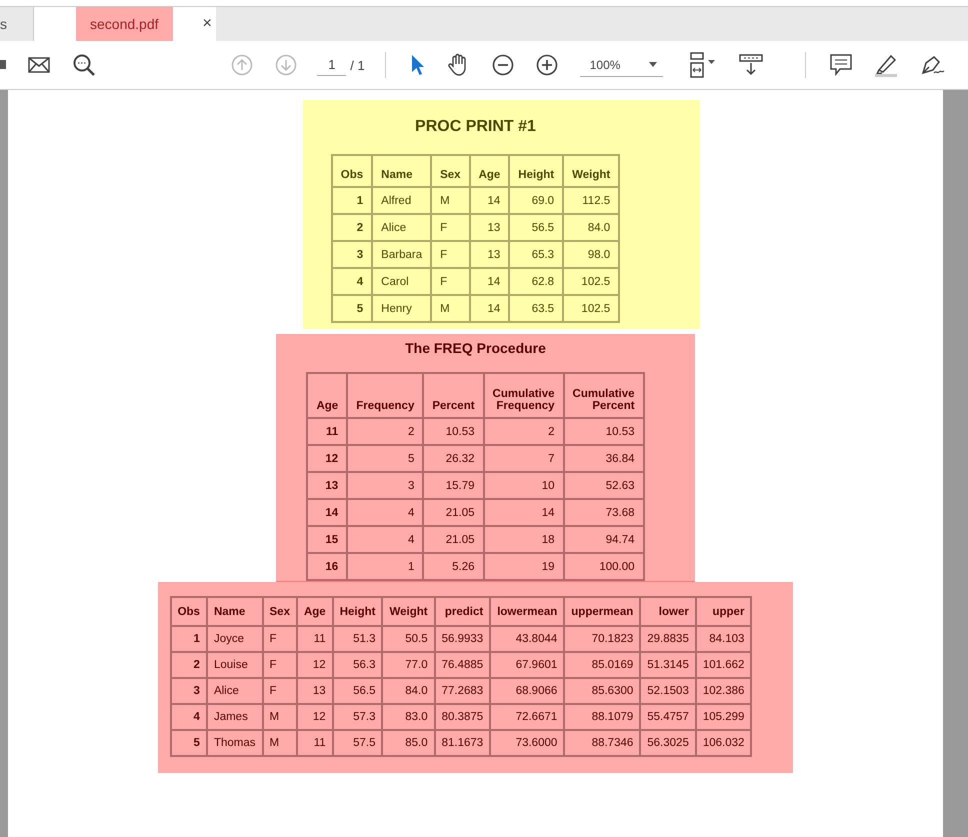  Describe the element at coordinates (751, 65) in the screenshot. I see `scroll-mode-icon` at that location.